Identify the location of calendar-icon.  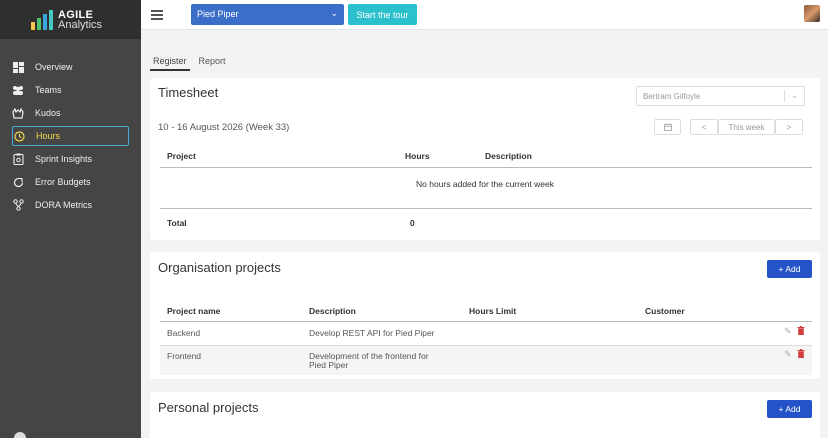
(667, 127).